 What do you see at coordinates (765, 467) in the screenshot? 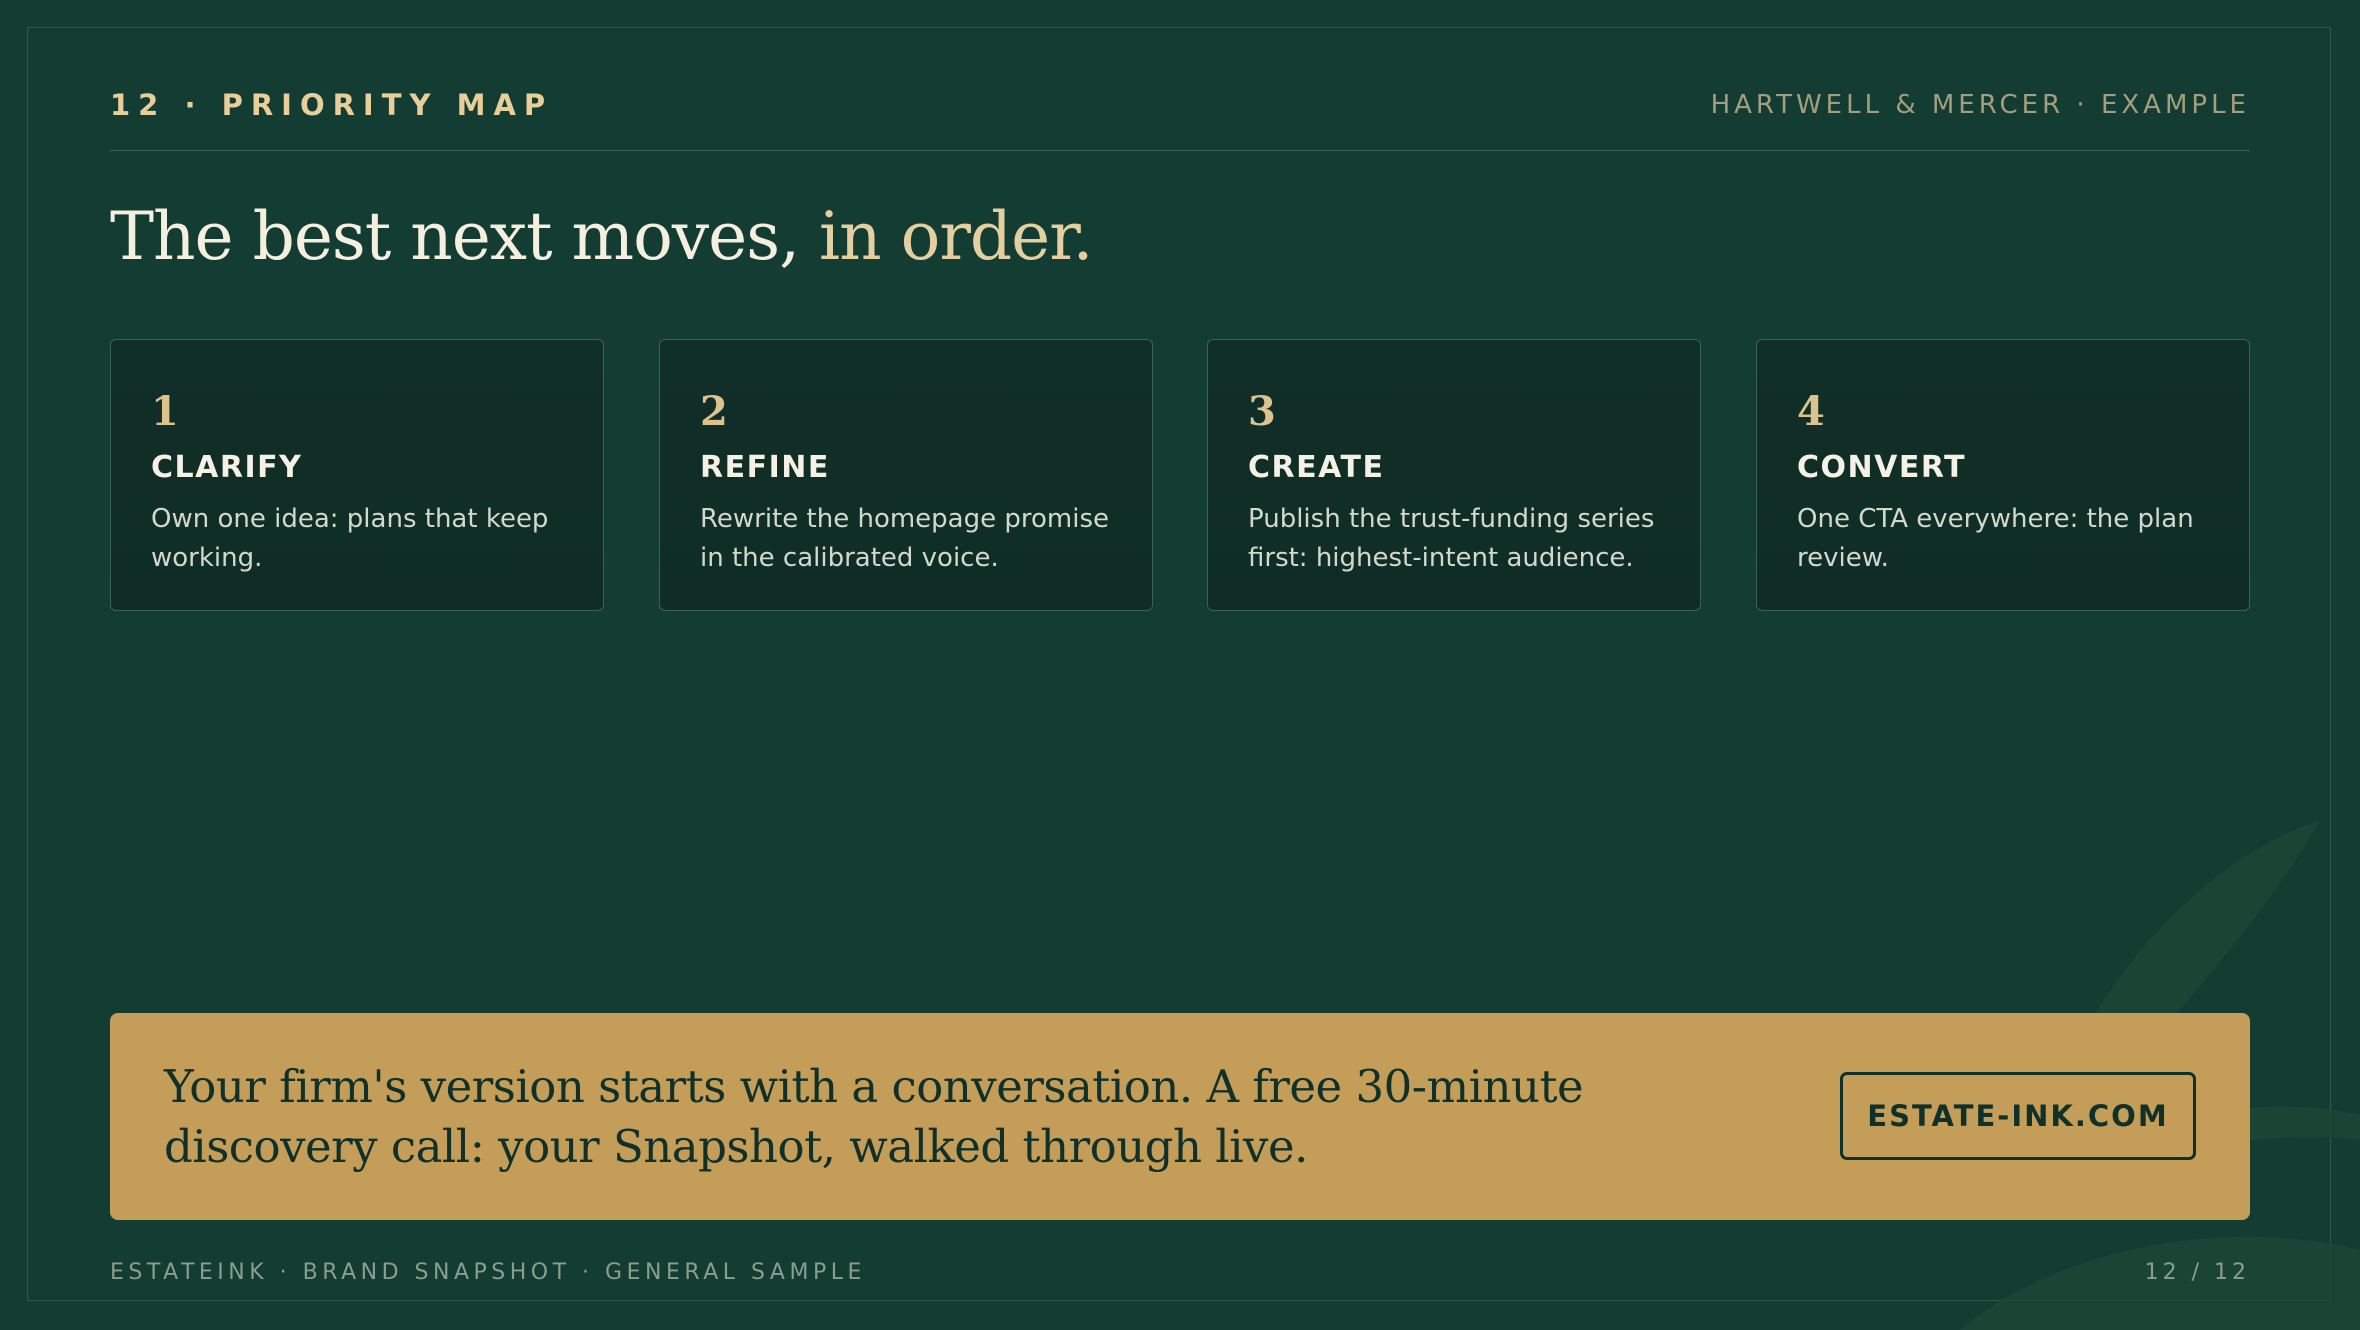
I see `card-title: REFINE` at bounding box center [765, 467].